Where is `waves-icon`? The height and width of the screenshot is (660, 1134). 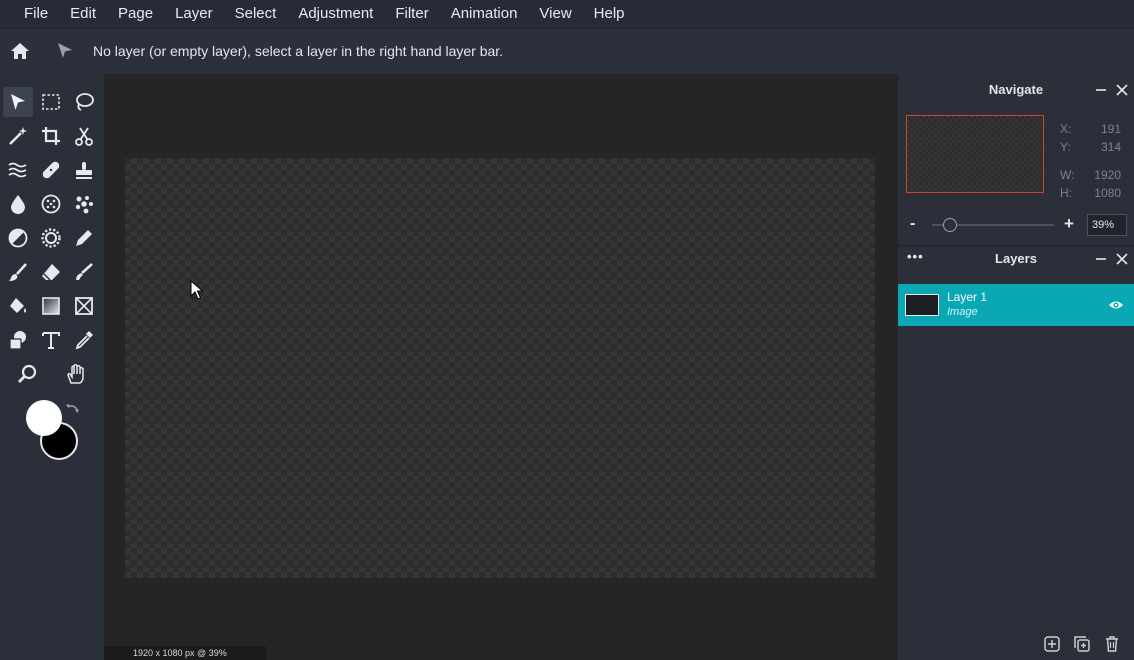
waves-icon is located at coordinates (17, 170).